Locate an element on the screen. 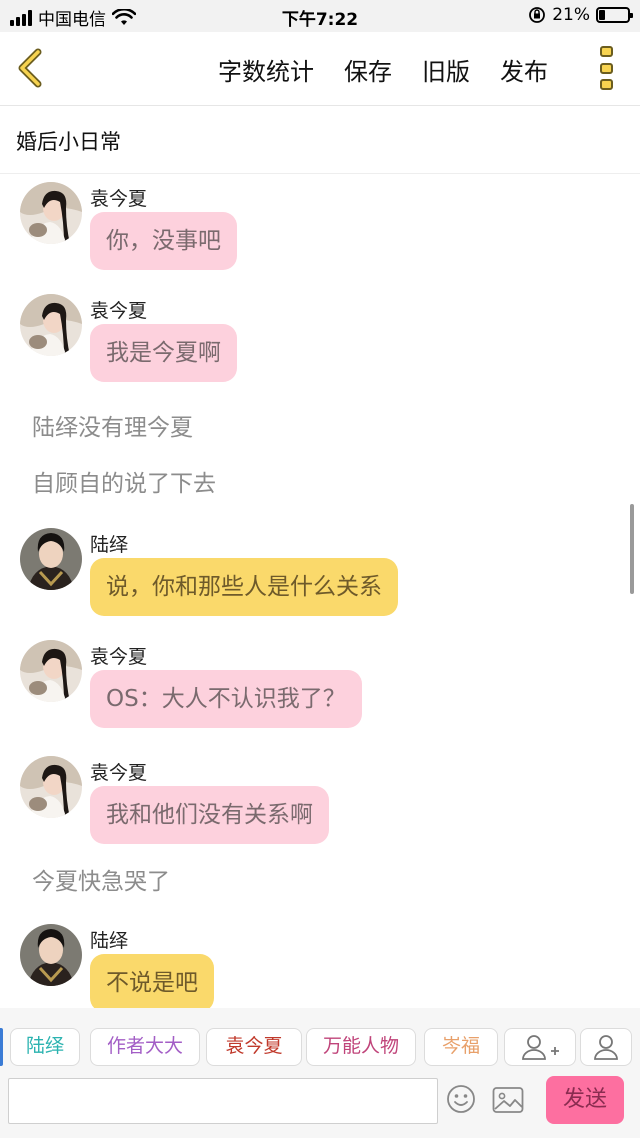 The height and width of the screenshot is (1138, 640). message-bubble: 不说是吧 is located at coordinates (152, 981).